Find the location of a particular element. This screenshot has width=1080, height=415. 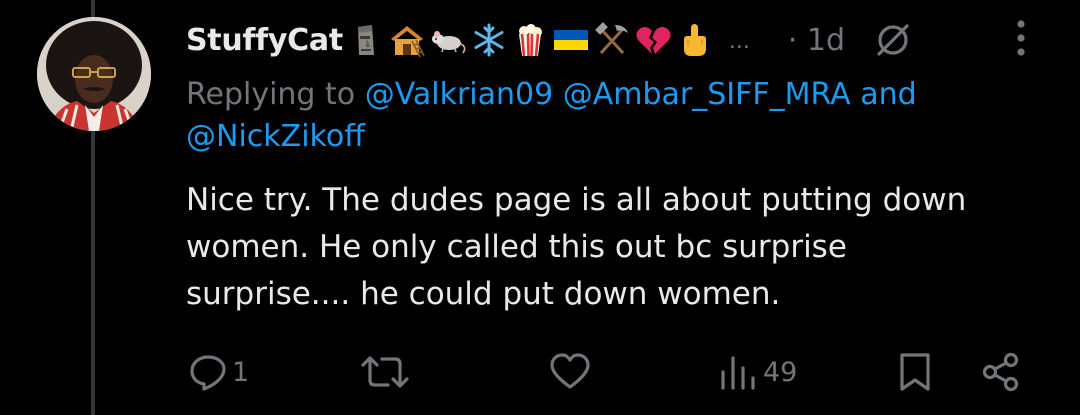

mute-icon is located at coordinates (893, 40).